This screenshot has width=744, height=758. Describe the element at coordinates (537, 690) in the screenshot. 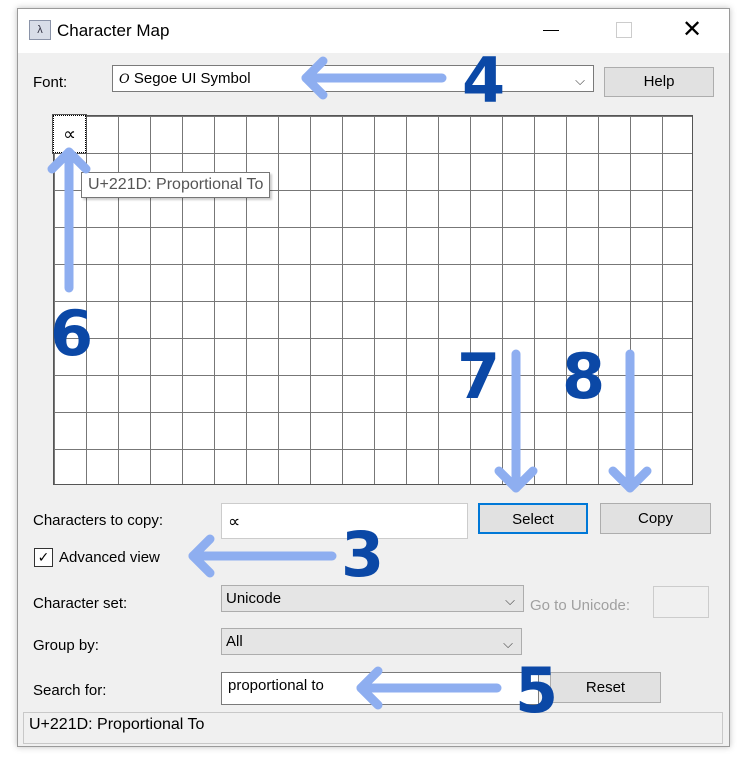

I see `annotation-number-5: 5` at that location.